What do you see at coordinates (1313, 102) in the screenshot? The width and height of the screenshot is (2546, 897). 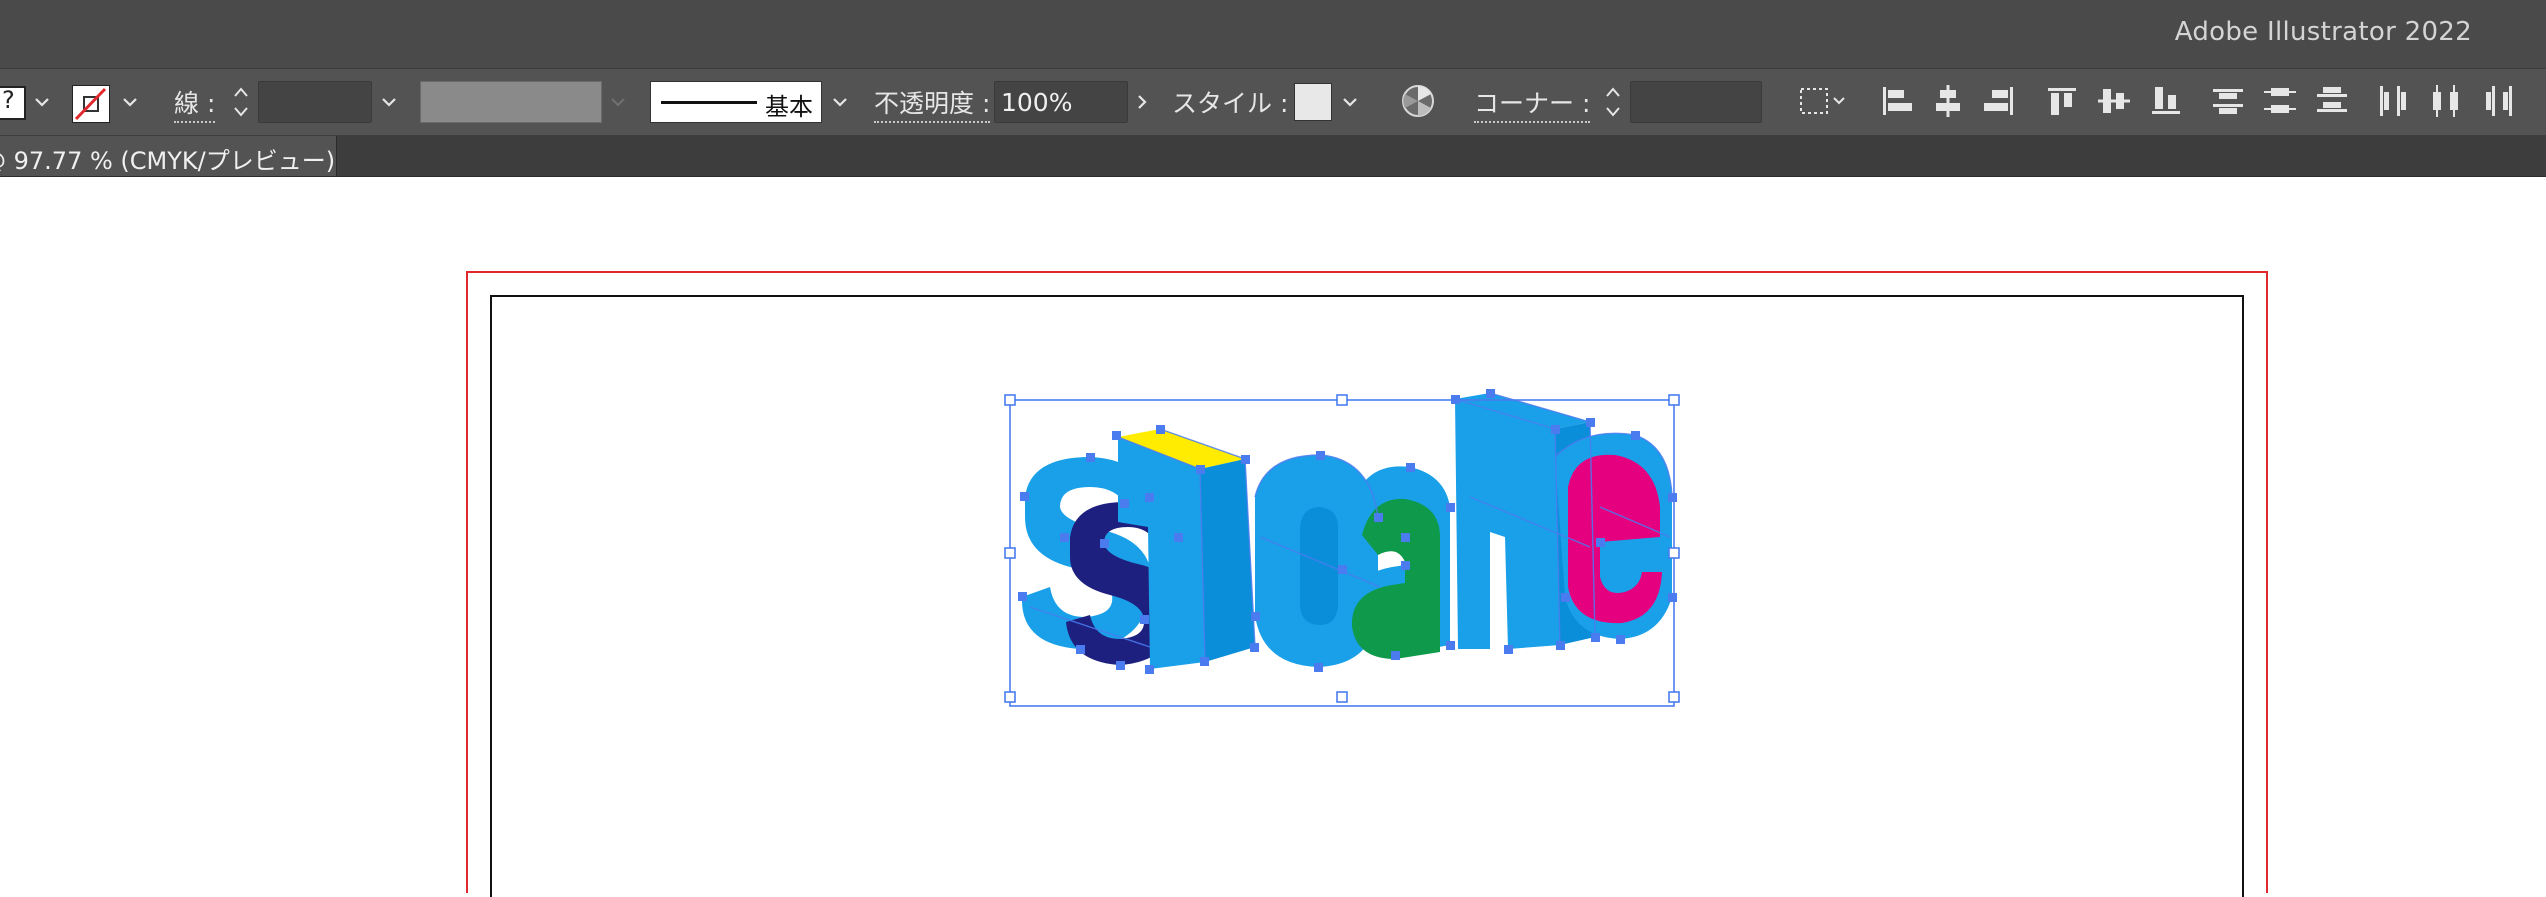 I see `graphic-style-swatch` at bounding box center [1313, 102].